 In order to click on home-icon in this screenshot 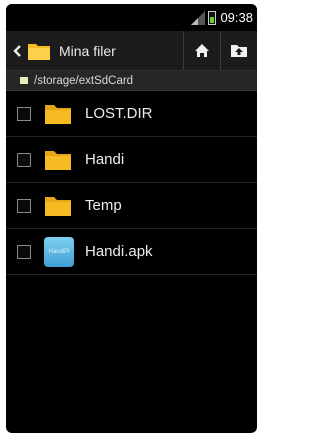, I will do `click(202, 50)`.